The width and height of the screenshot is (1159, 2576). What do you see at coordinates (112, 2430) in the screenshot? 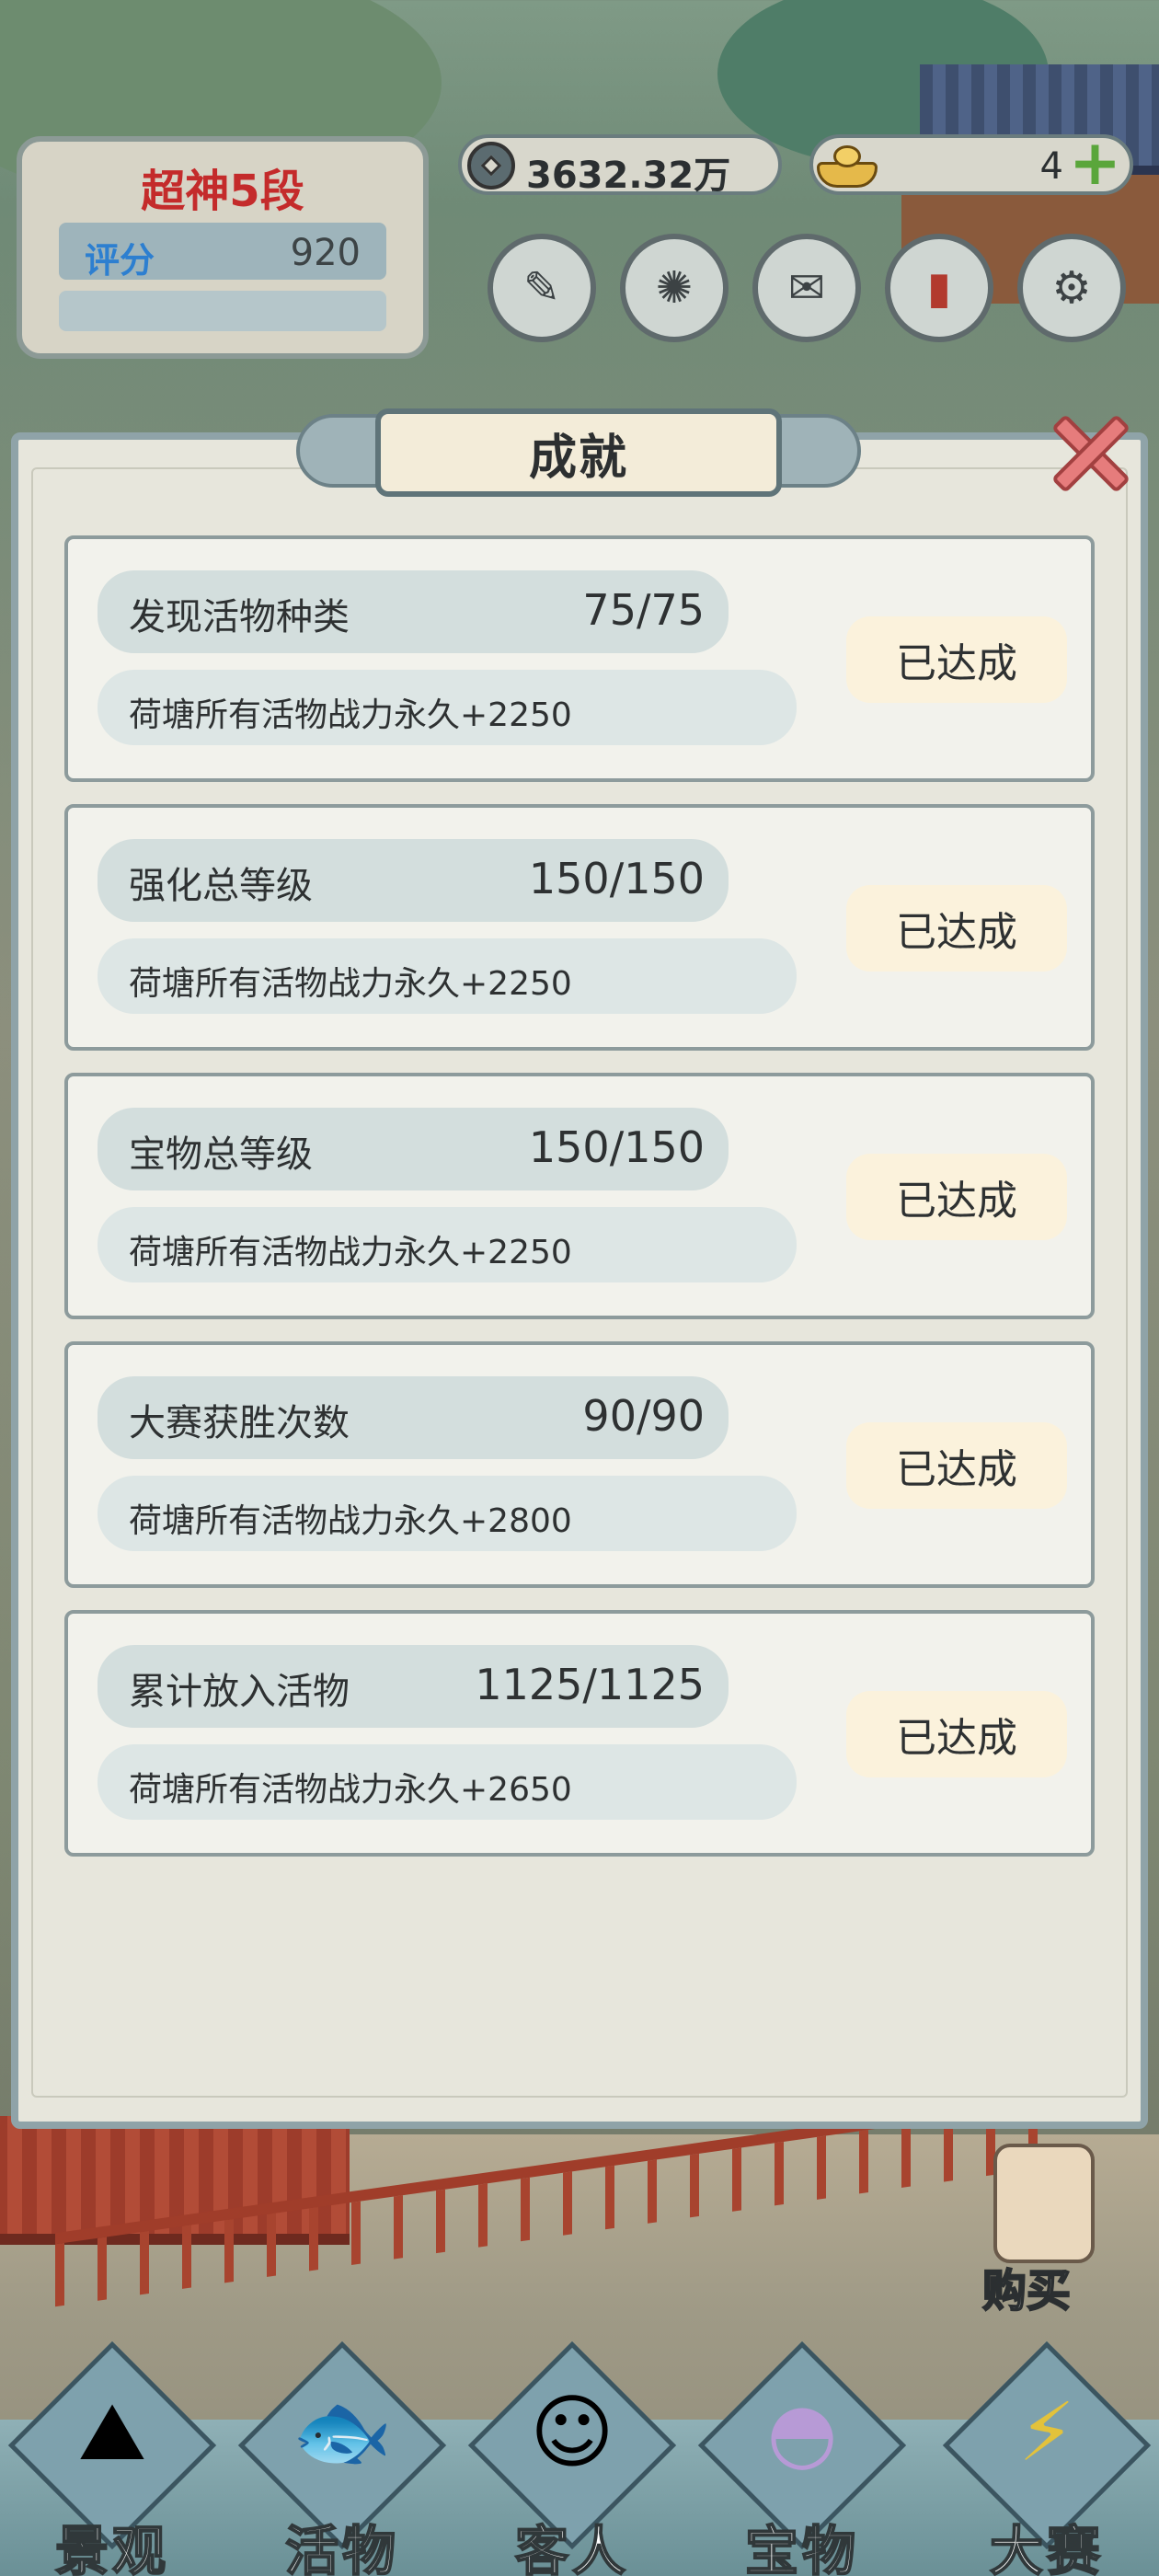
I see `rock-icon: ⛰` at bounding box center [112, 2430].